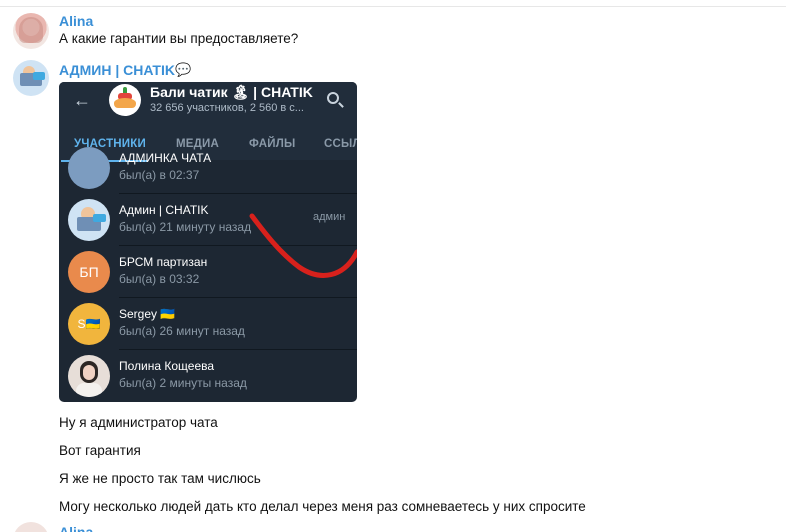 Image resolution: width=786 pixels, height=532 pixels. I want to click on member-row: АДМИНКА ЧАТА был(а) в 02:37, so click(208, 168).